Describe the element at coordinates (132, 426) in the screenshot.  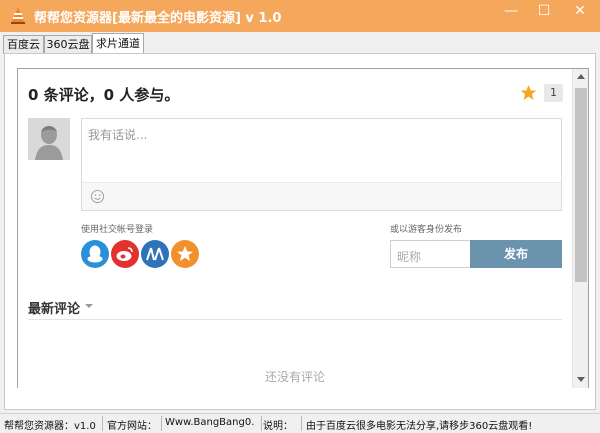
I see `status-site-label: 官方网站：` at that location.